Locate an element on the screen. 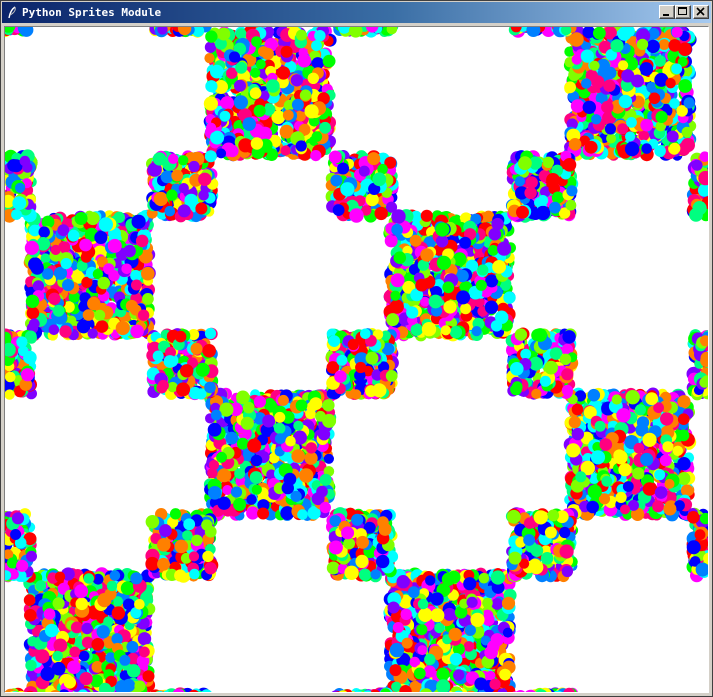 The image size is (713, 697). title-bar: Python Sprites Module is located at coordinates (356, 12).